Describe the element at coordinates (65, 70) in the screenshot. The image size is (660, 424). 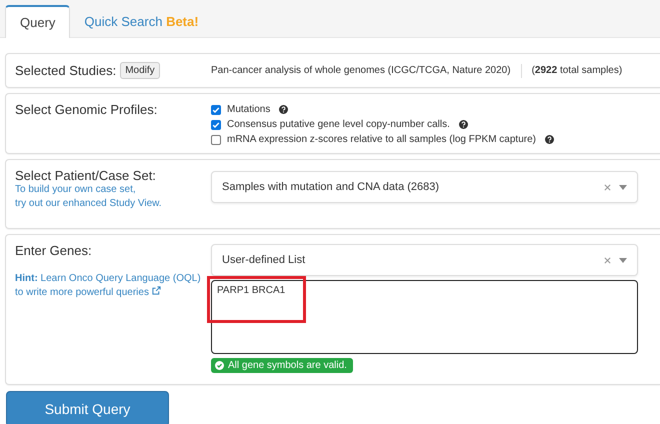
I see `panel-label: Selected Studies:` at that location.